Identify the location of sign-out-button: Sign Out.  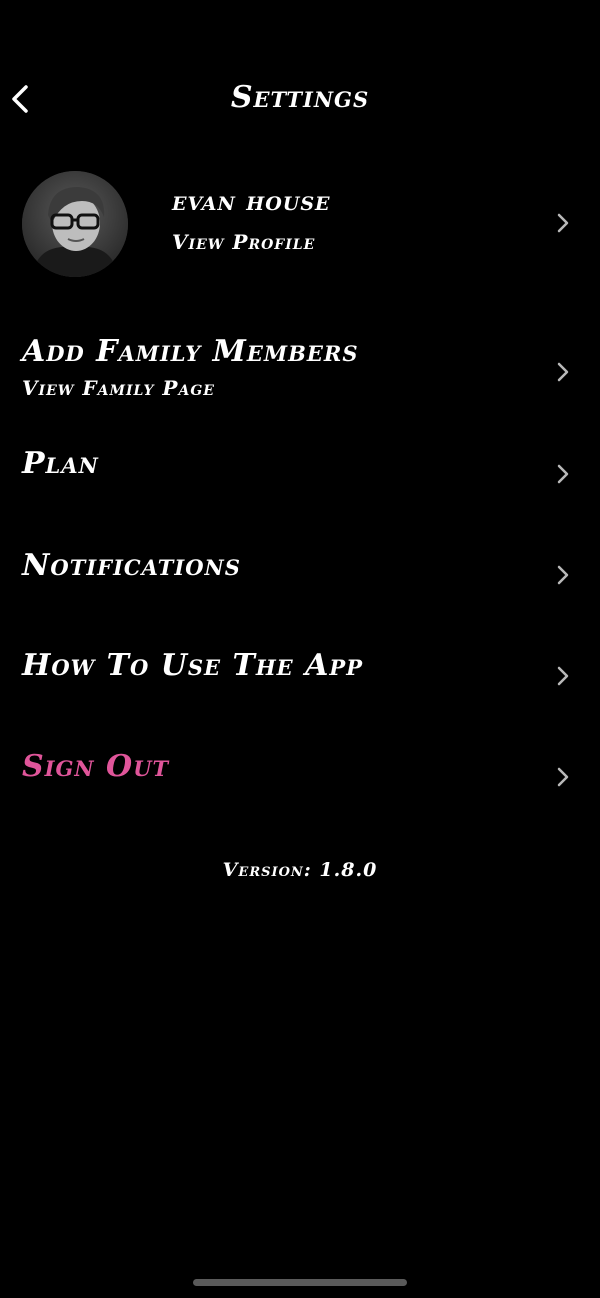
(300, 779).